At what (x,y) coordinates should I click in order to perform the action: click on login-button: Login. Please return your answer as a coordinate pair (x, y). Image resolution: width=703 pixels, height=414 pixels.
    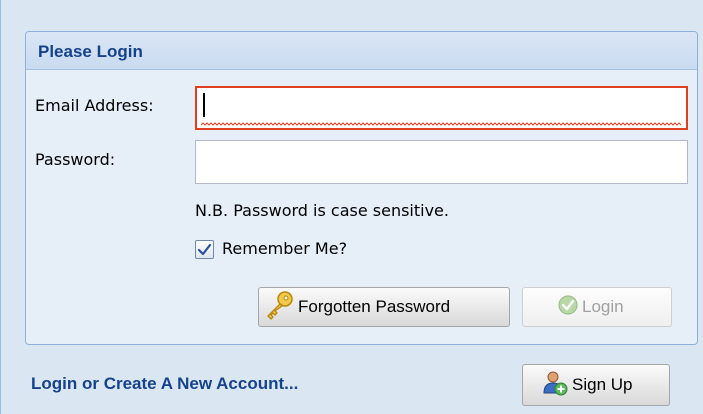
    Looking at the image, I should click on (597, 307).